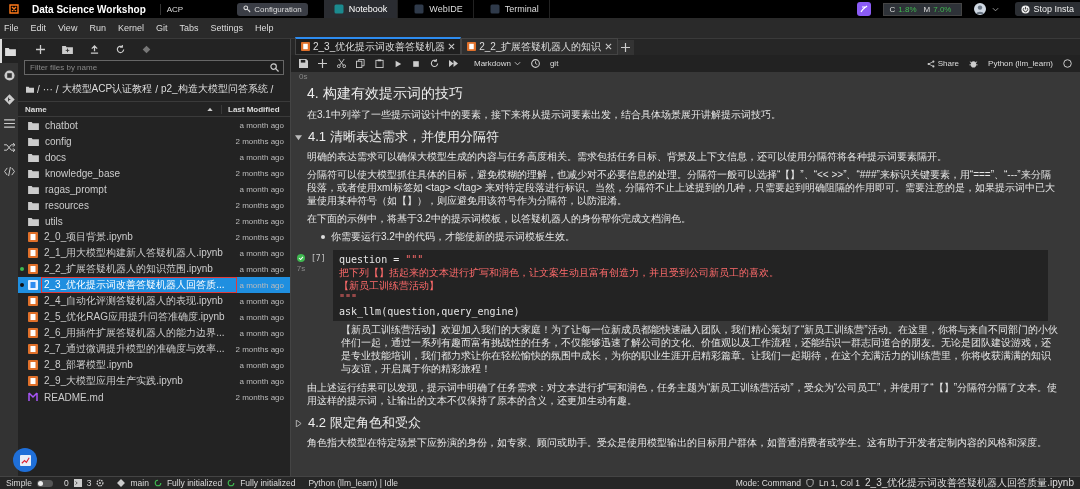 The height and width of the screenshot is (489, 1080). I want to click on kernel-status: Python (llm_learn) | Idle, so click(353, 483).